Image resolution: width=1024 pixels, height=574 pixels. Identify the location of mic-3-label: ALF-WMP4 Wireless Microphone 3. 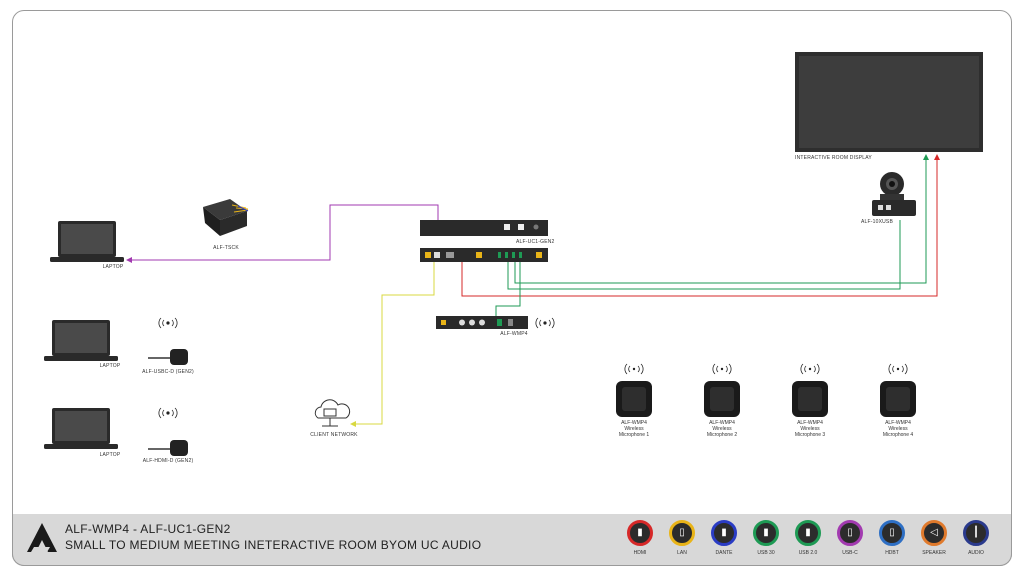
(810, 429).